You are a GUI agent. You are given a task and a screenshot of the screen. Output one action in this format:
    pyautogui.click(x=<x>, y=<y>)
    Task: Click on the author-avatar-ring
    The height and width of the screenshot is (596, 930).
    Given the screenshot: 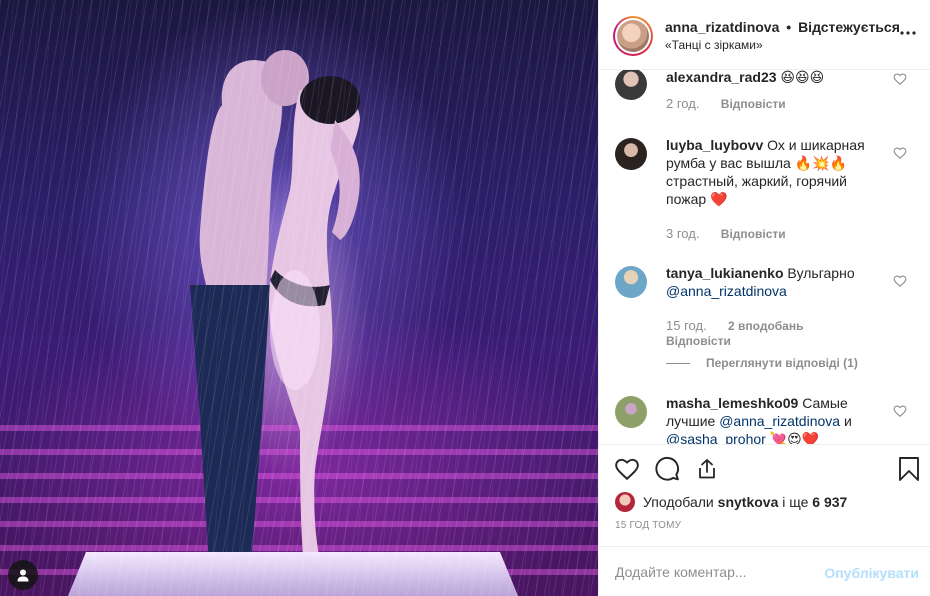 What is the action you would take?
    pyautogui.click(x=633, y=36)
    